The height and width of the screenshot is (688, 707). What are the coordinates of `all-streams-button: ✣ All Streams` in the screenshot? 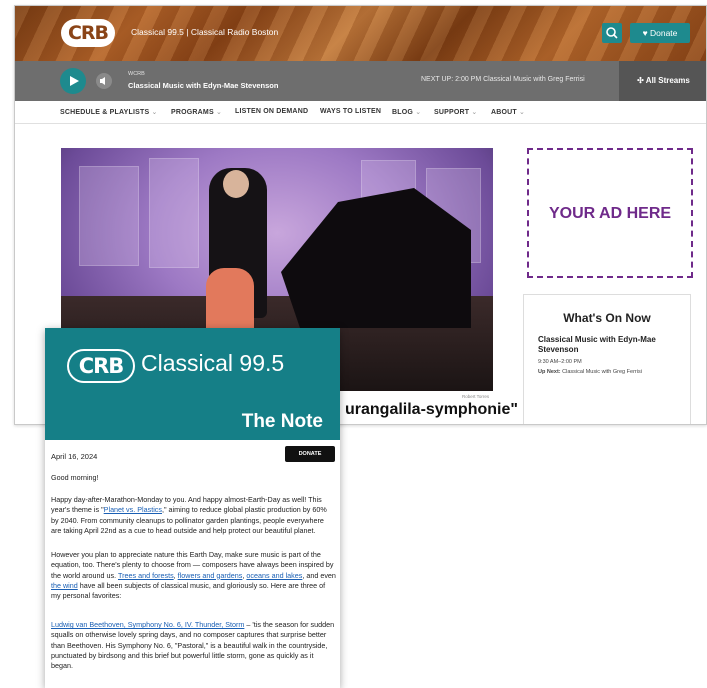 It's located at (662, 81).